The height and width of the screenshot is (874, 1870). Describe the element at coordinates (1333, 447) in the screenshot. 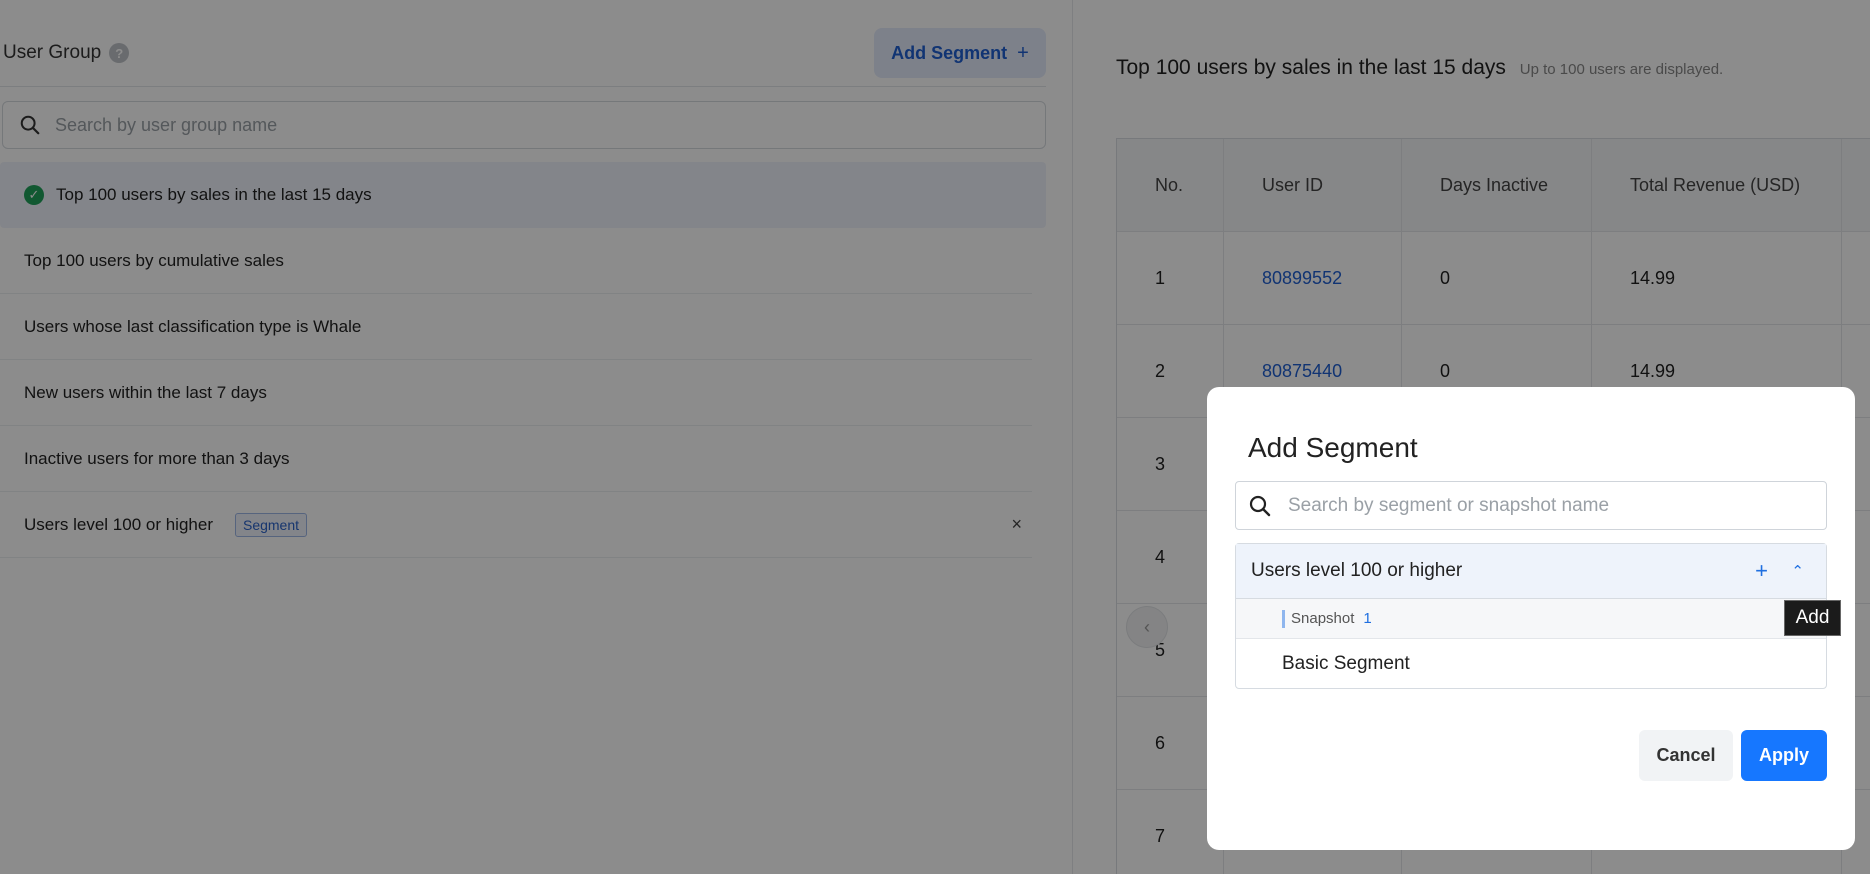

I see `modal-title: Add Segment` at that location.